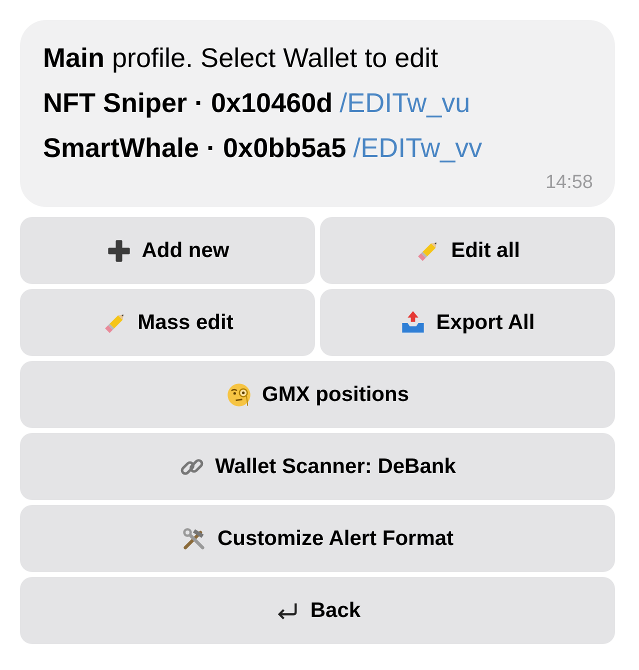 The height and width of the screenshot is (670, 639). Describe the element at coordinates (317, 610) in the screenshot. I see `keyboard-button: Back` at that location.